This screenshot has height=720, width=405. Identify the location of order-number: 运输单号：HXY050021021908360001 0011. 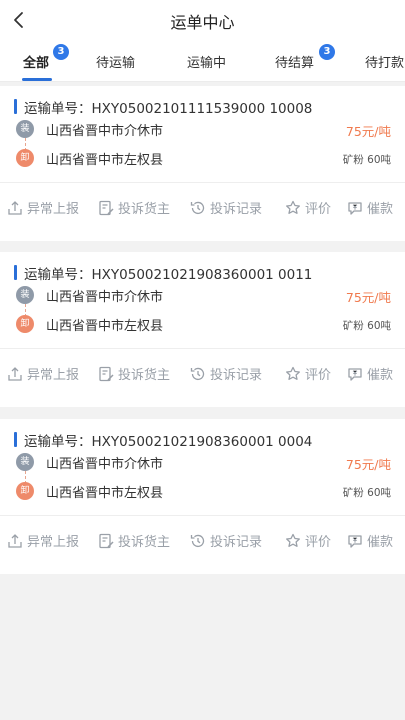
(168, 273).